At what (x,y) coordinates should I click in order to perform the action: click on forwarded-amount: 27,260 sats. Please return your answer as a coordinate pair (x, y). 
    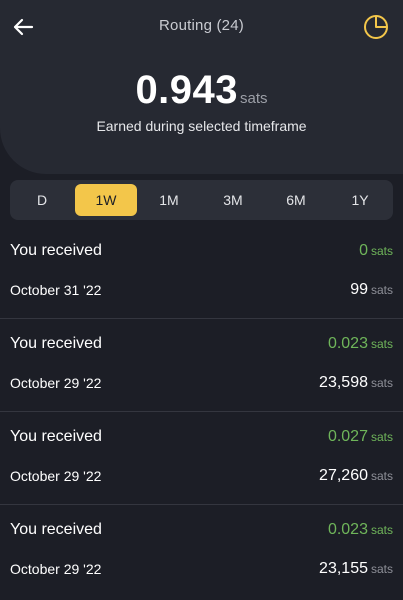
    Looking at the image, I should click on (356, 476).